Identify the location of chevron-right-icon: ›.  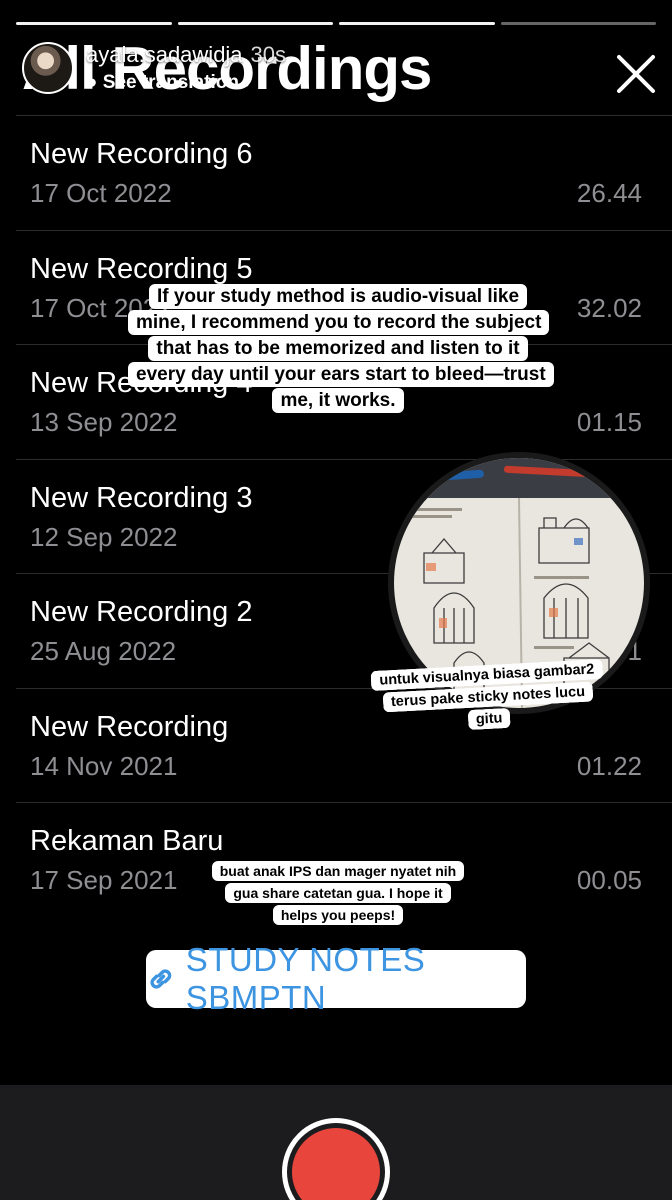
(244, 82).